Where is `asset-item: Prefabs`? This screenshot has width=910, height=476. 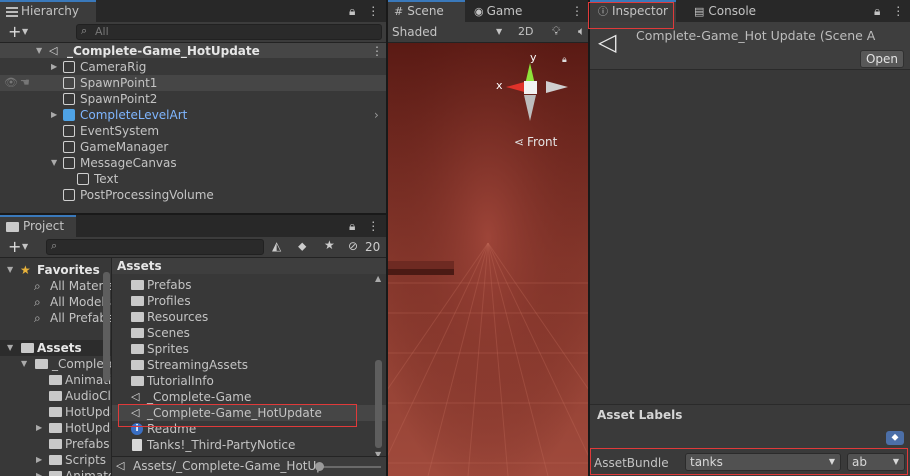 asset-item: Prefabs is located at coordinates (249, 285).